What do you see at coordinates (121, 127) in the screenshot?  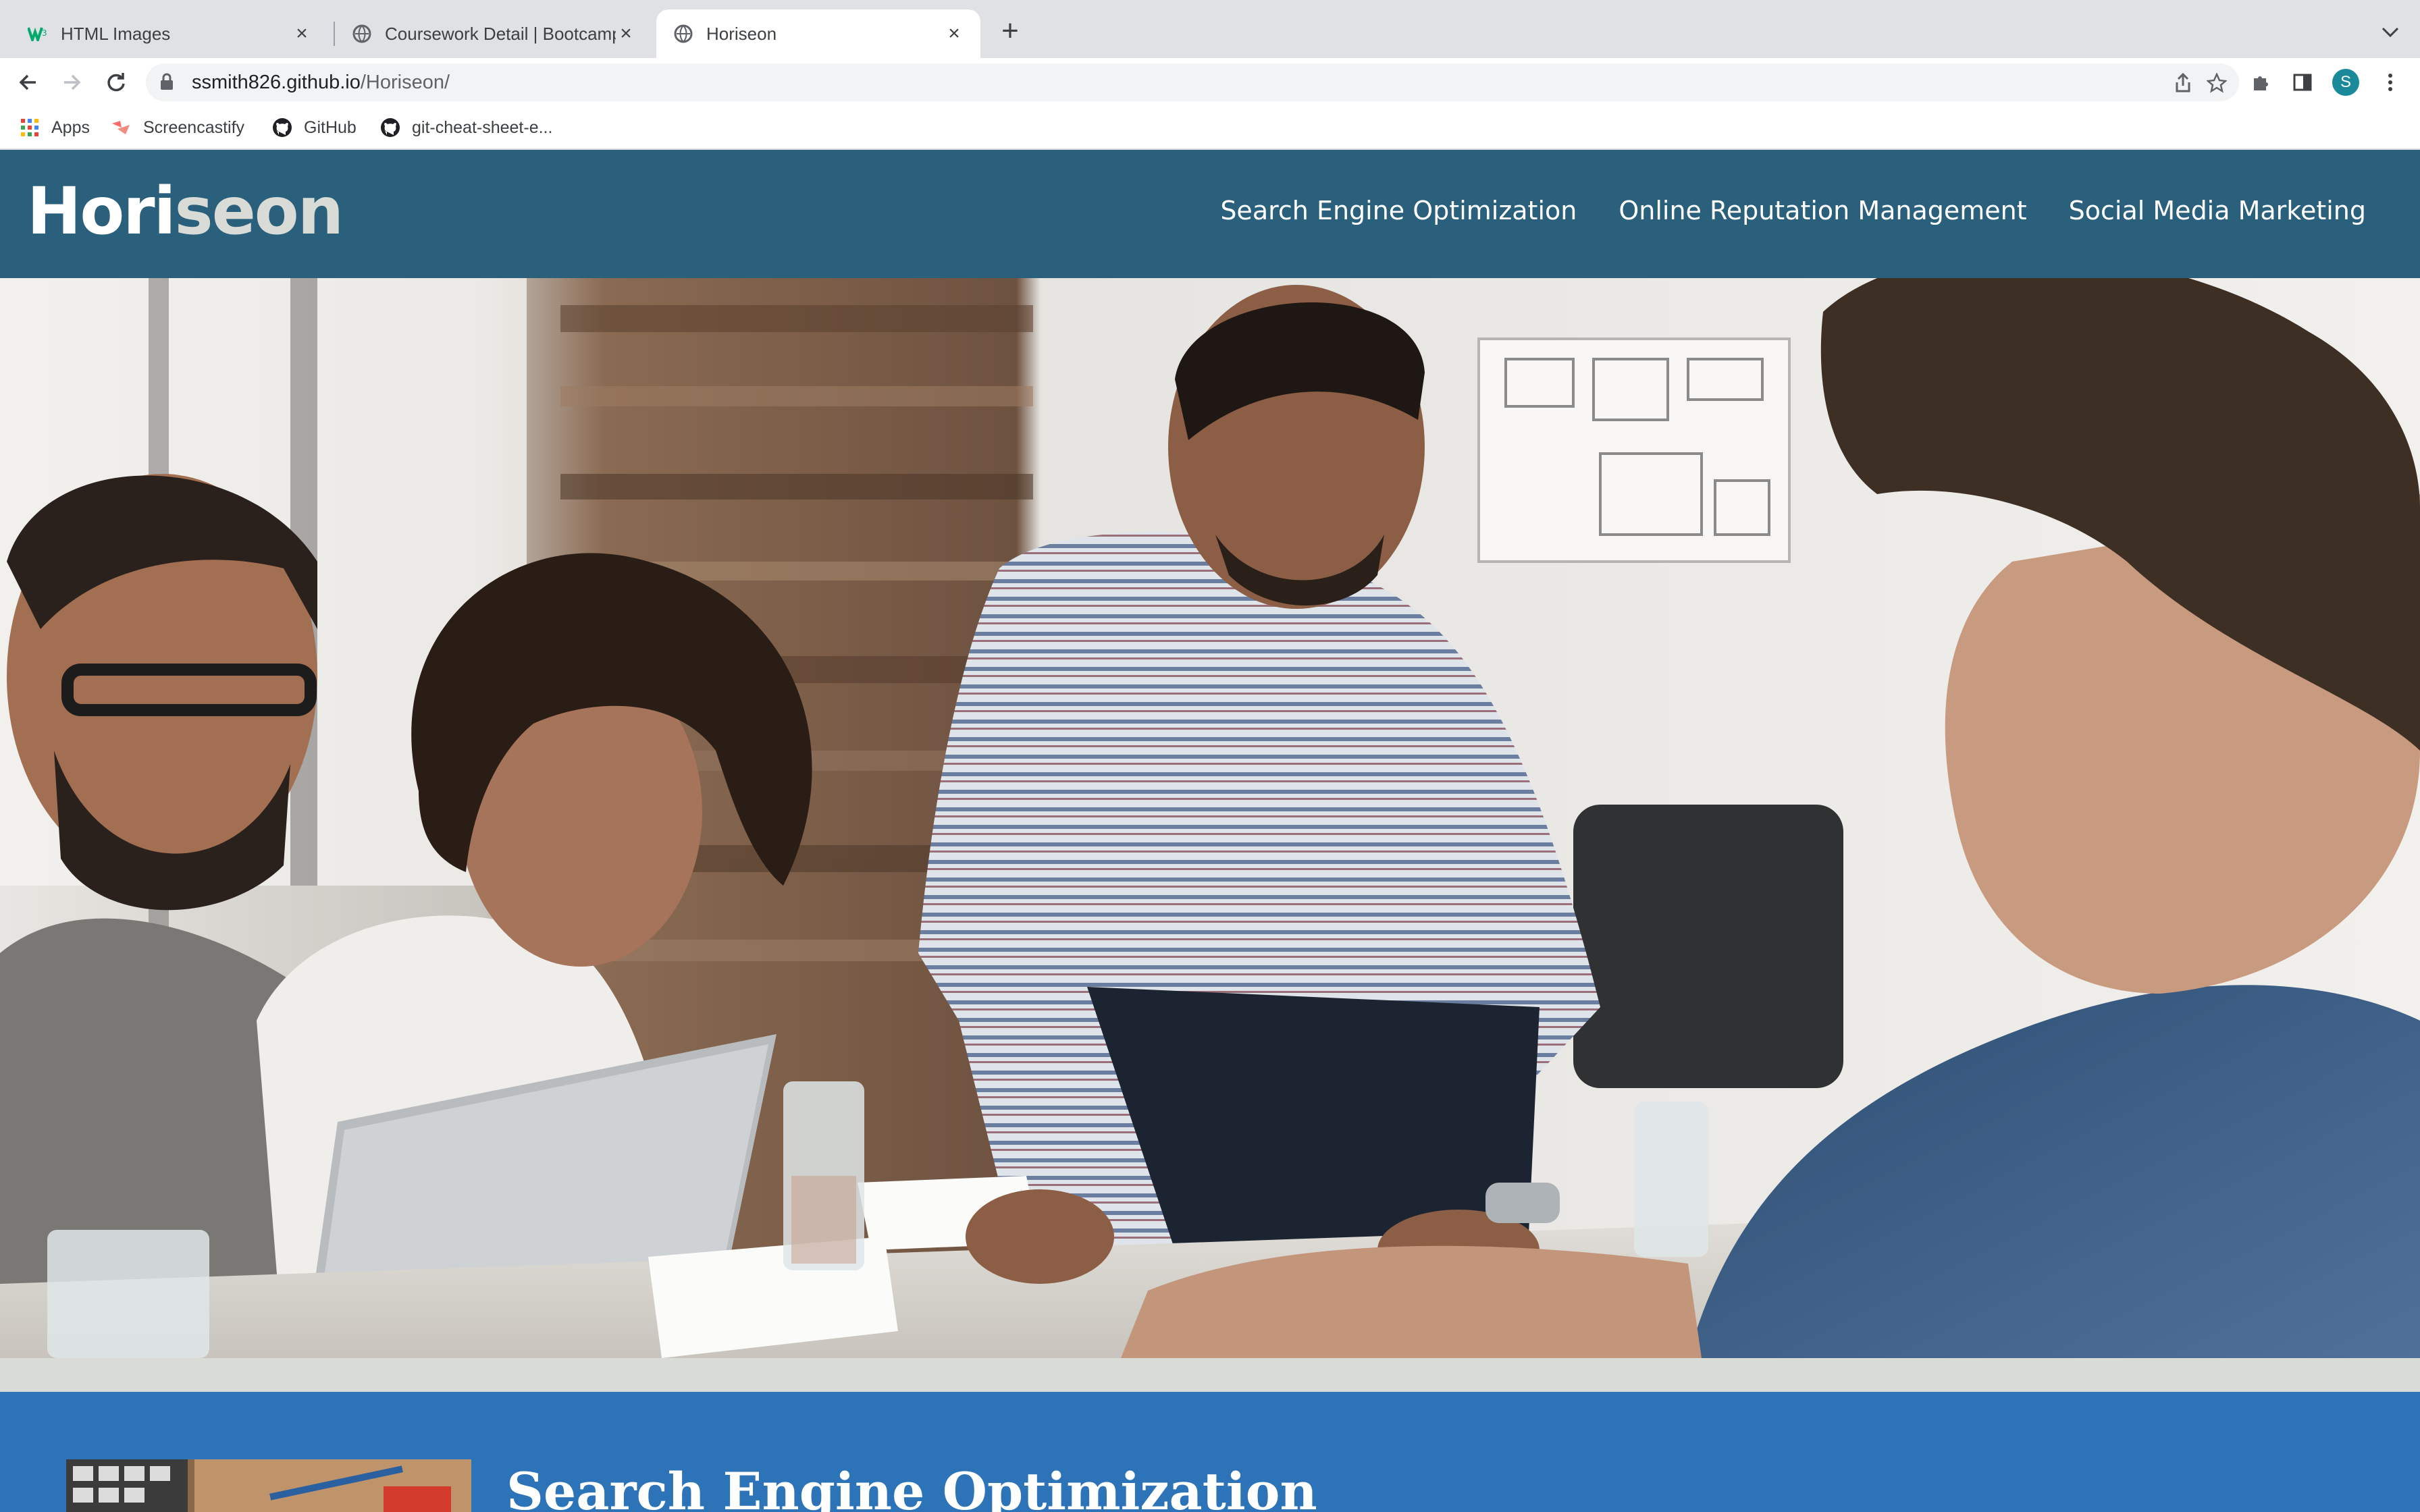 I see `screencastify-icon` at bounding box center [121, 127].